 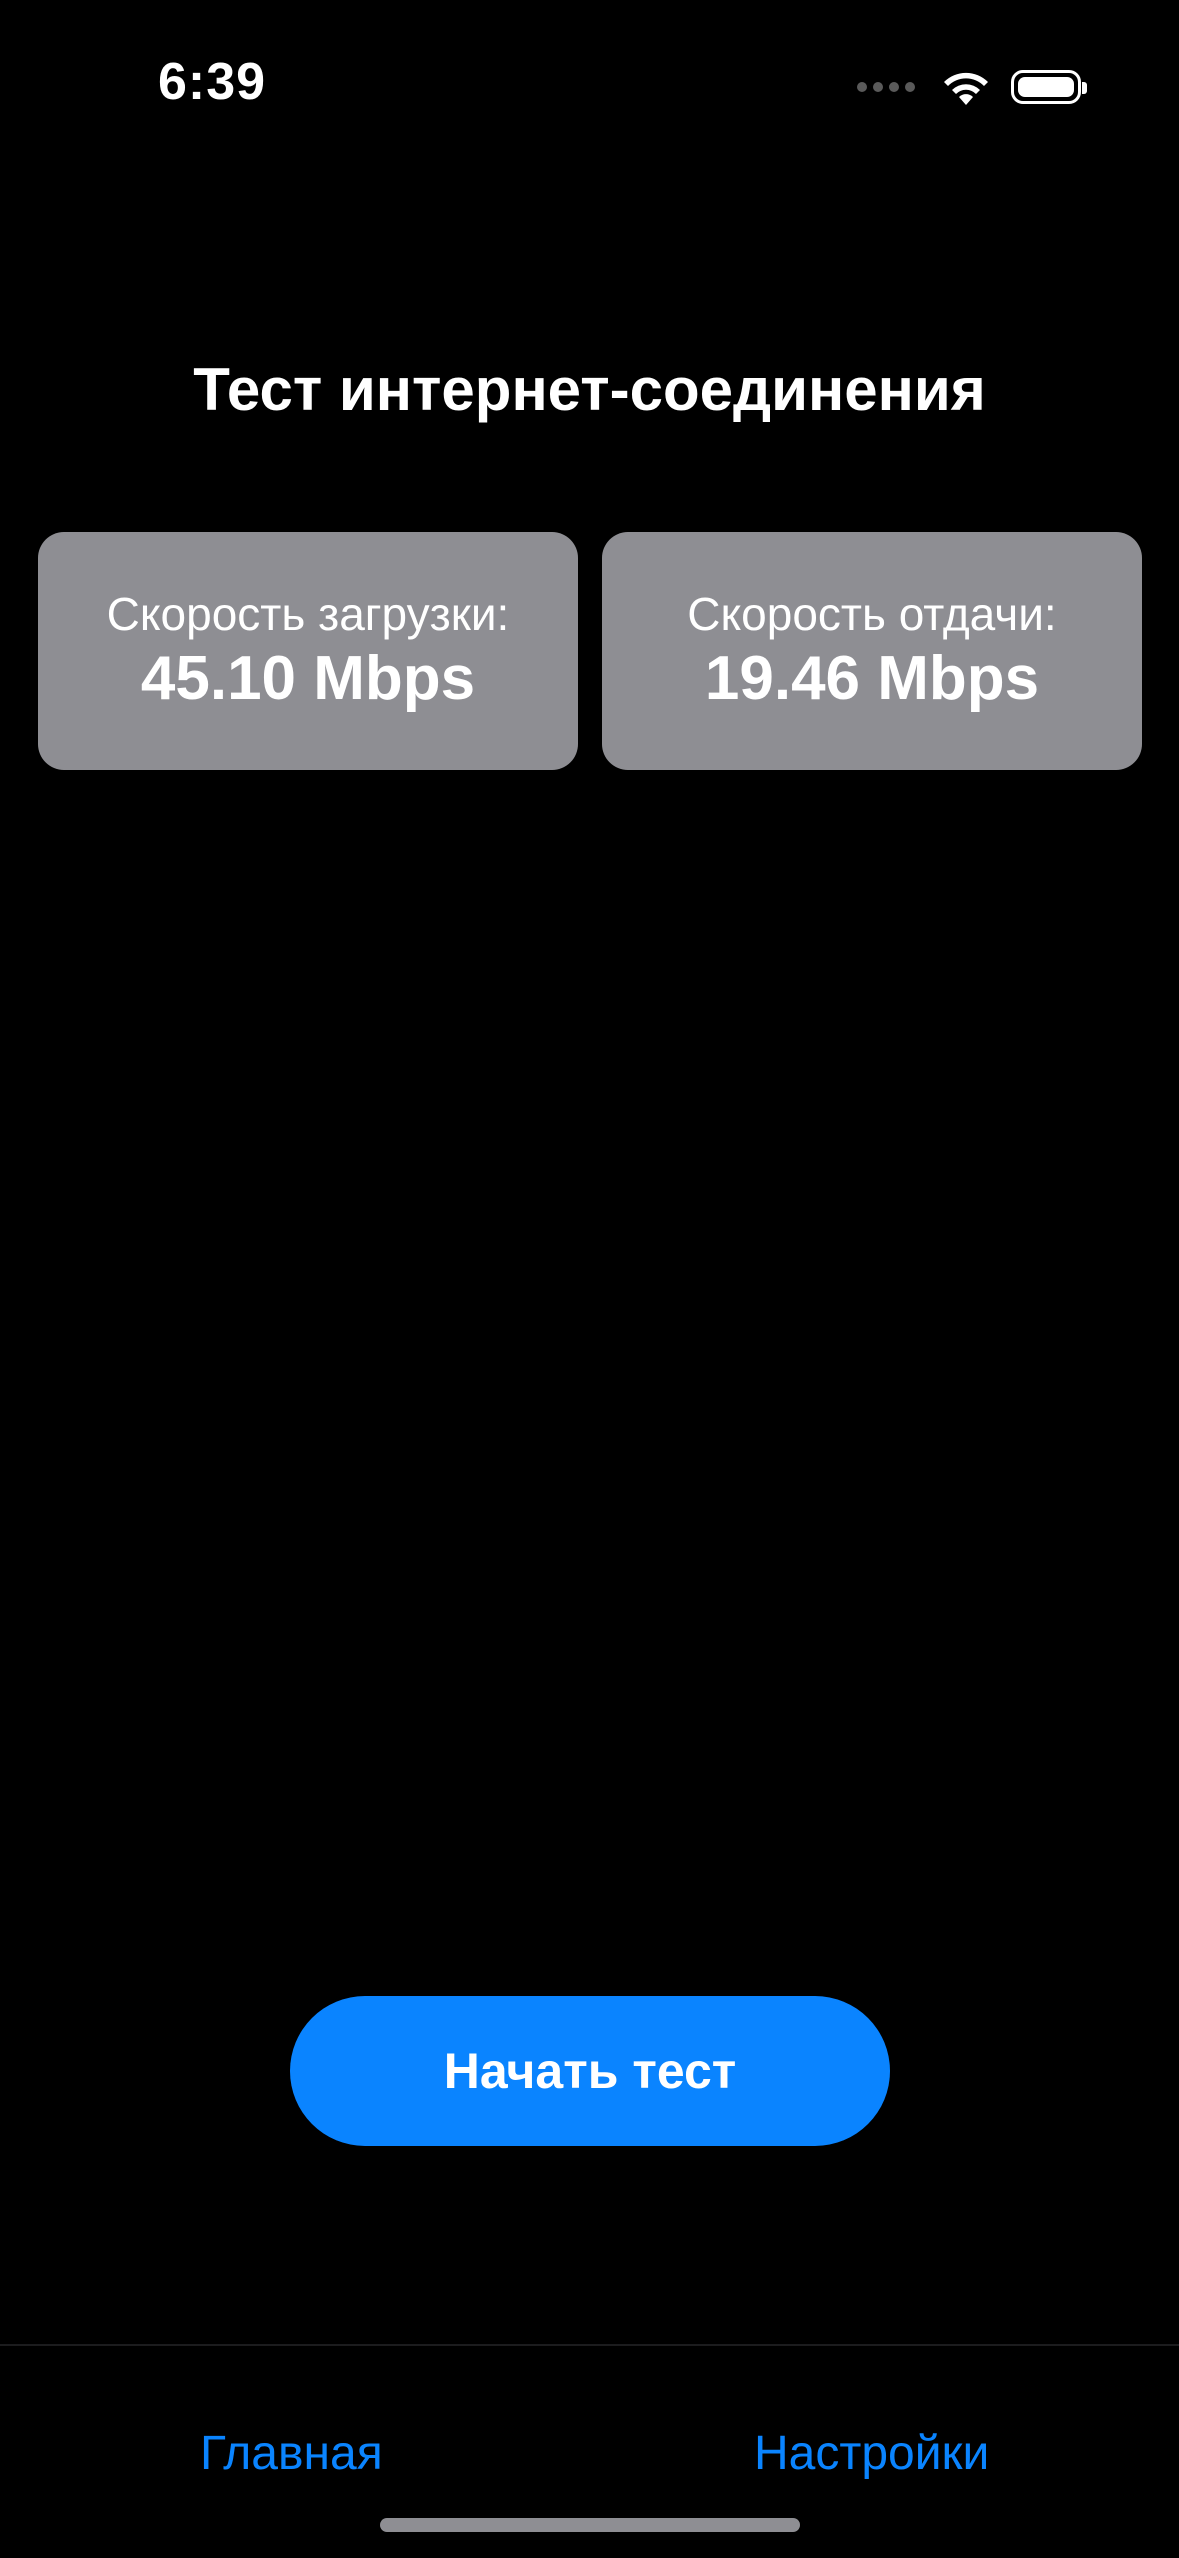 I want to click on cellular-icon, so click(x=886, y=87).